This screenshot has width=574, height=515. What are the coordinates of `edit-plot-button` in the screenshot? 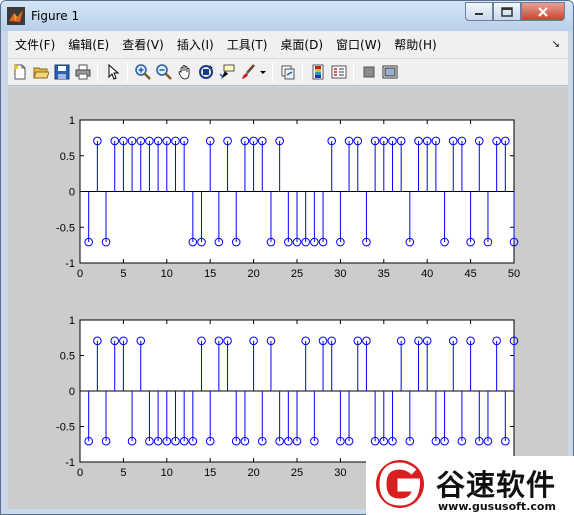 It's located at (112, 72).